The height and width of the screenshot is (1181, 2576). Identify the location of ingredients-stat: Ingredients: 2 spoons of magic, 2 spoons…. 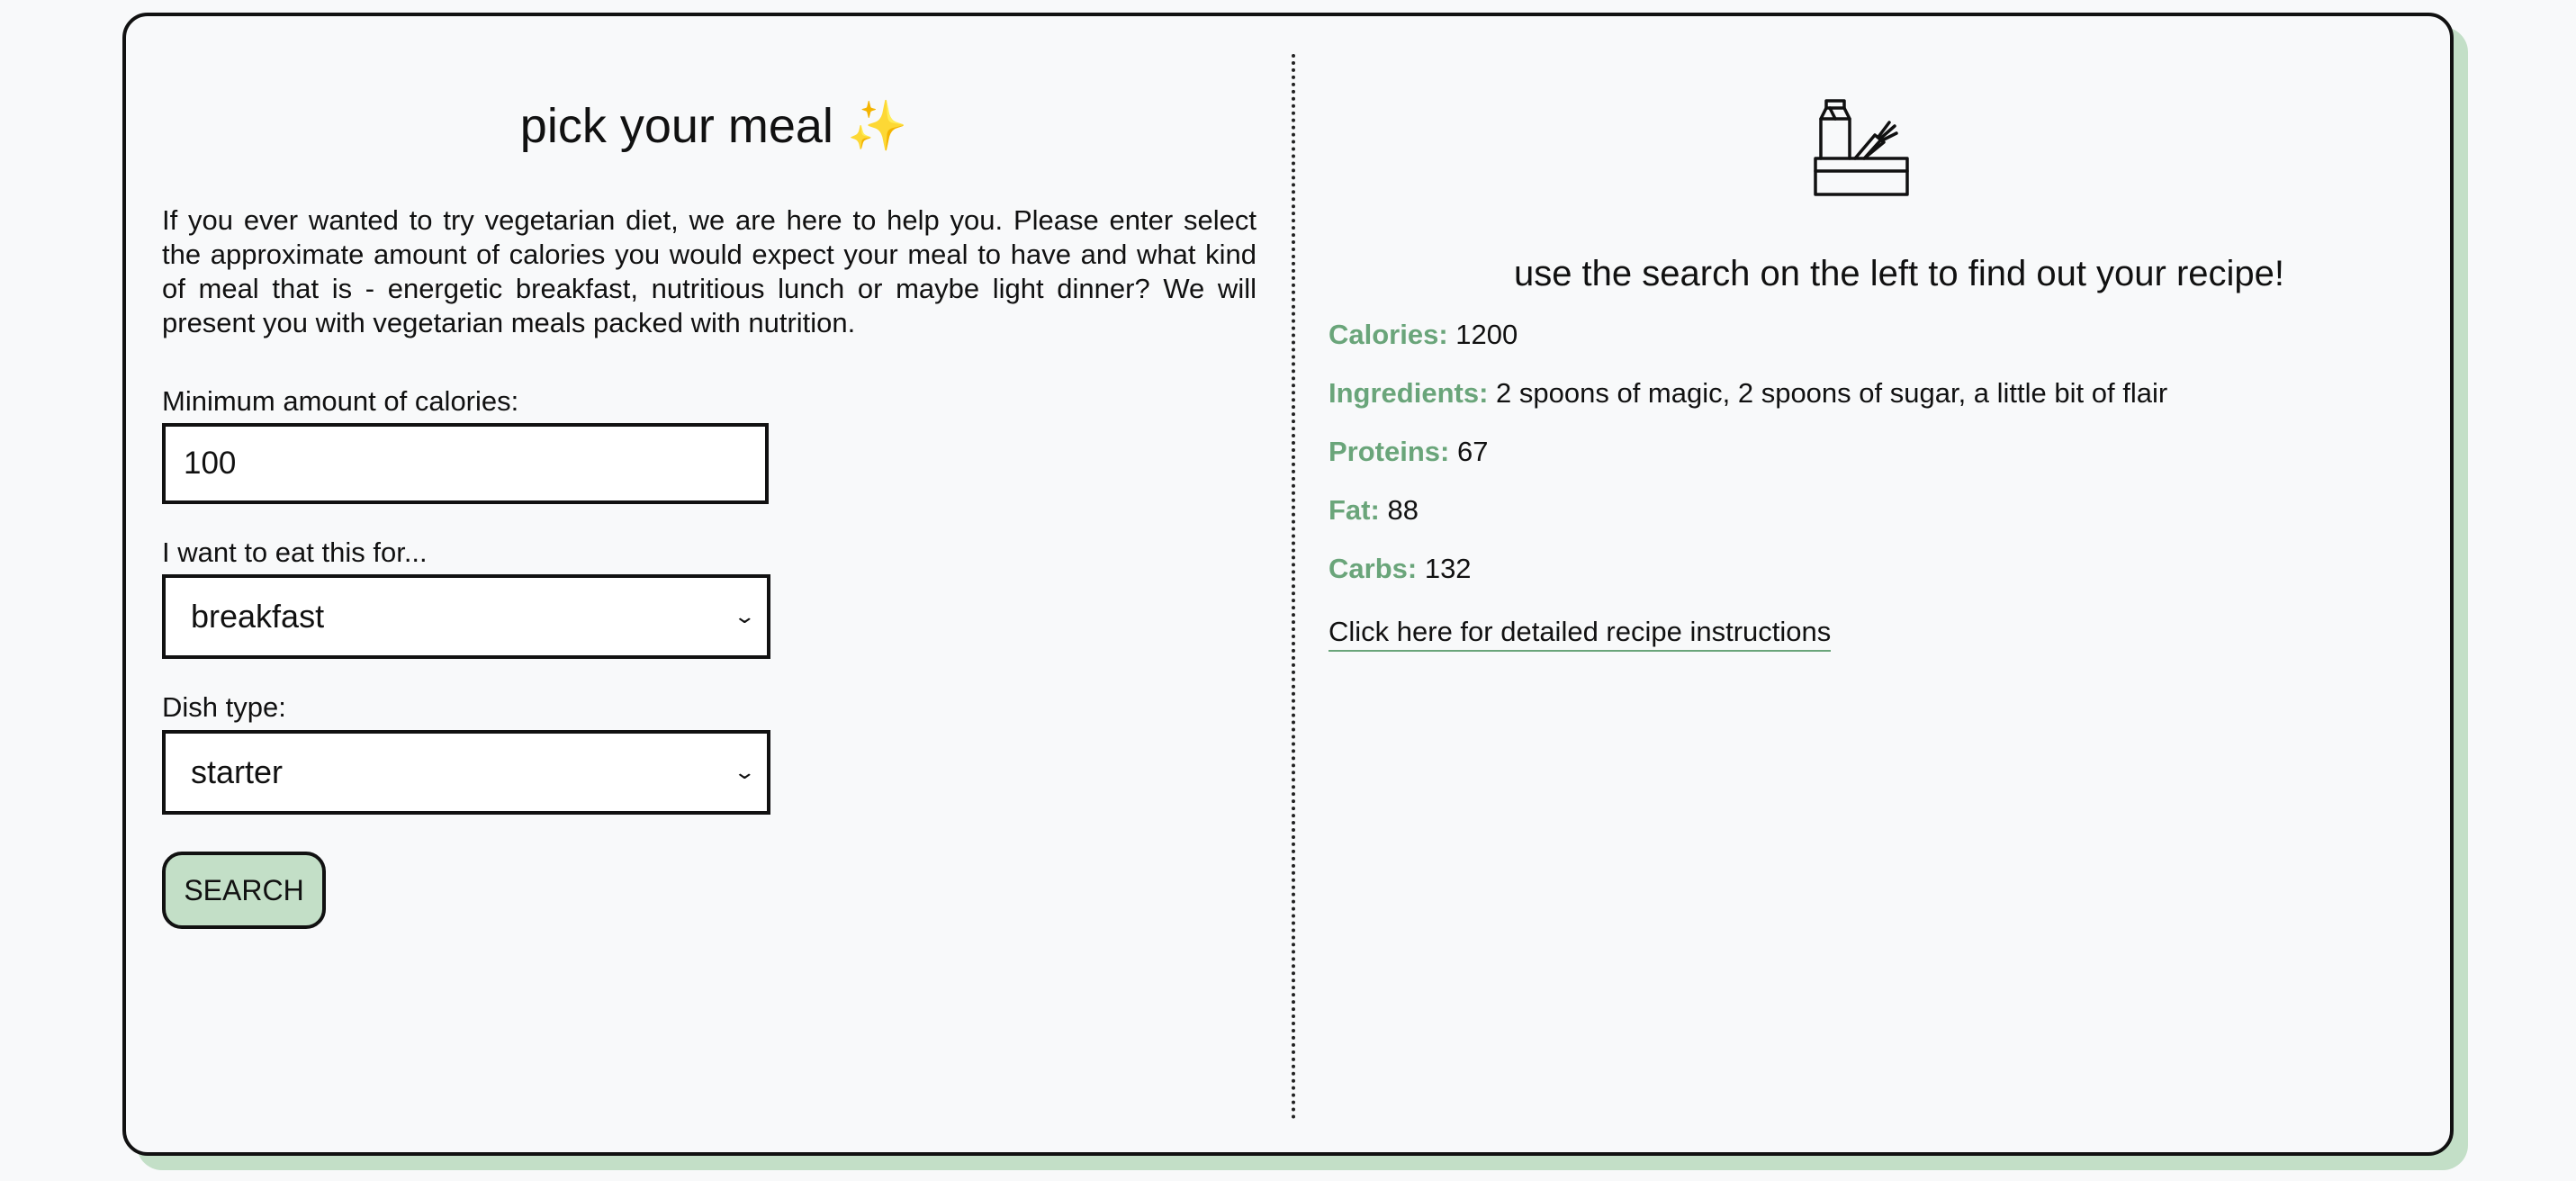
(1748, 393).